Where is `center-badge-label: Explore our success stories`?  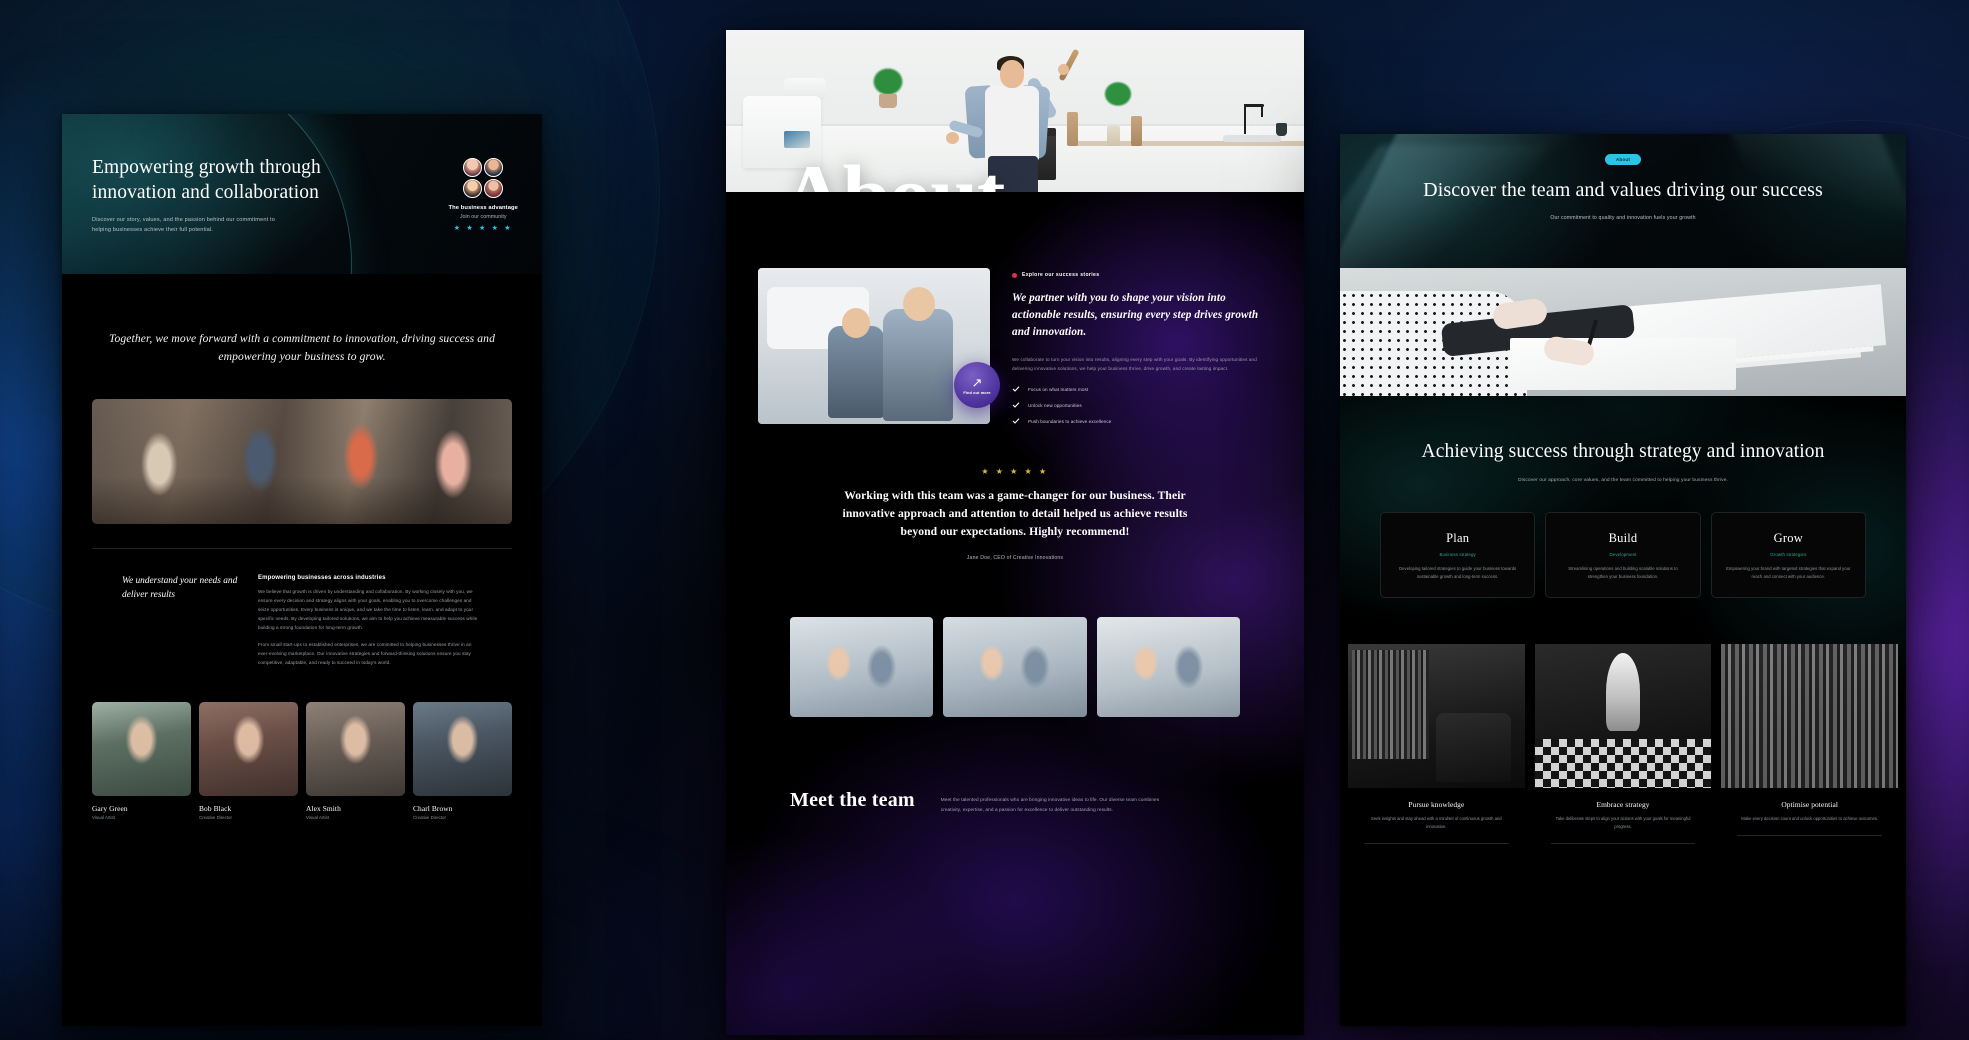 center-badge-label: Explore our success stories is located at coordinates (1061, 275).